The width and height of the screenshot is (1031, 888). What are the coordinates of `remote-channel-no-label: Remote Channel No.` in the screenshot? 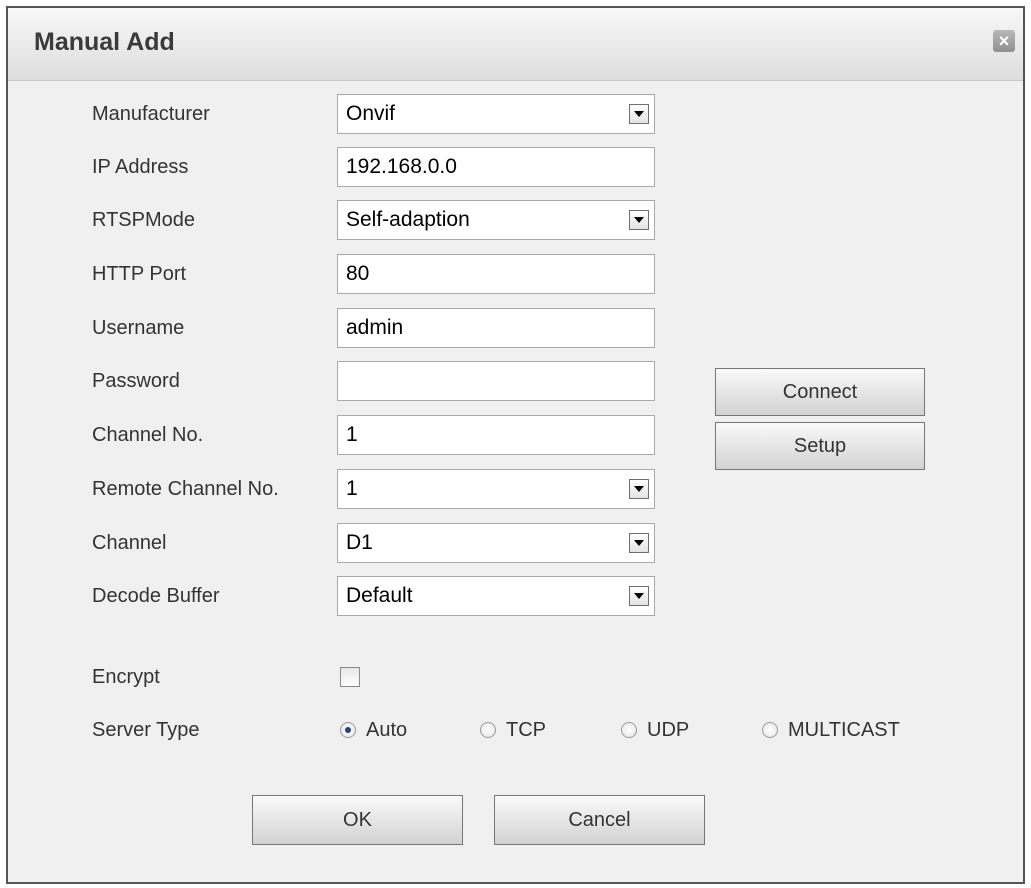 It's located at (185, 489).